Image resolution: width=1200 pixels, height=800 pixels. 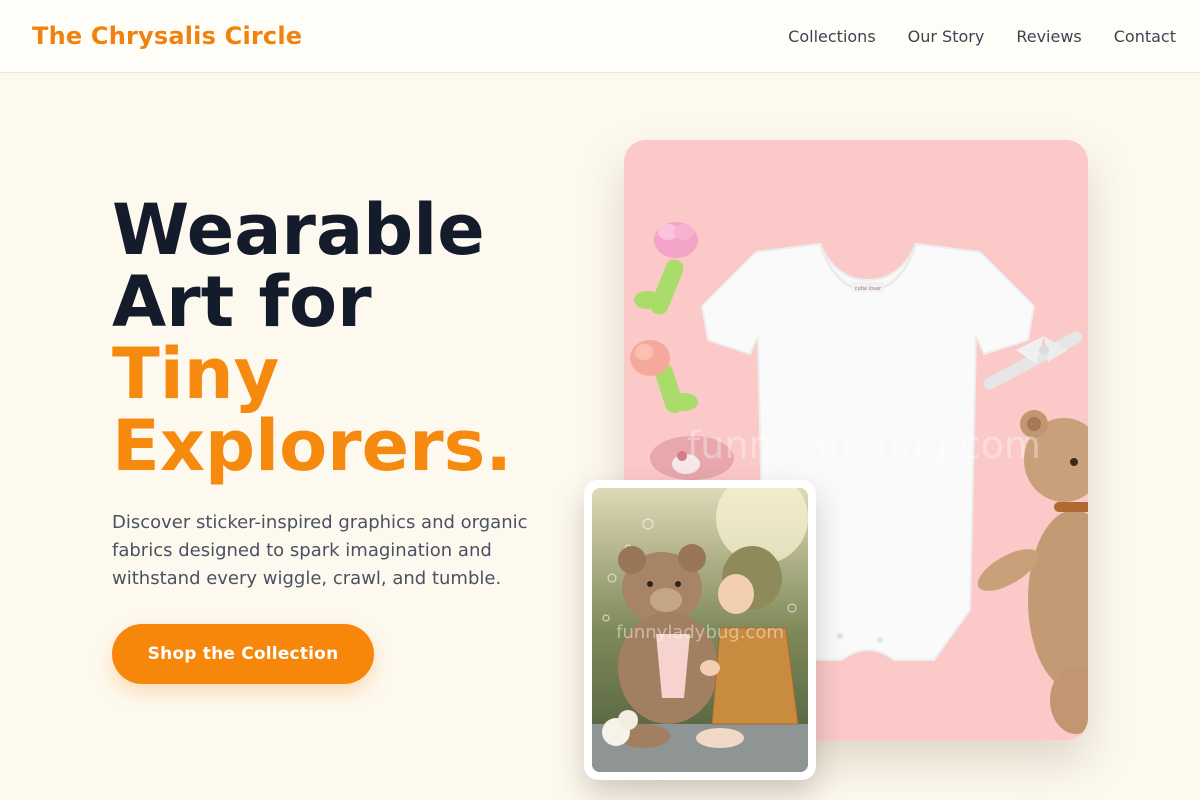 I want to click on nav-item-contact: Contact, so click(x=1145, y=36).